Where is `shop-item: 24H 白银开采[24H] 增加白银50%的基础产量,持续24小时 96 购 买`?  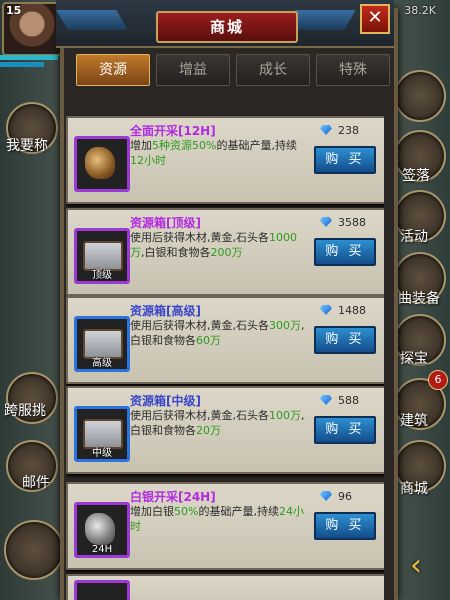
shop-item: 24H 白银开采[24H] 增加白银50%的基础产量,持续24小时 96 购 买 is located at coordinates (225, 526).